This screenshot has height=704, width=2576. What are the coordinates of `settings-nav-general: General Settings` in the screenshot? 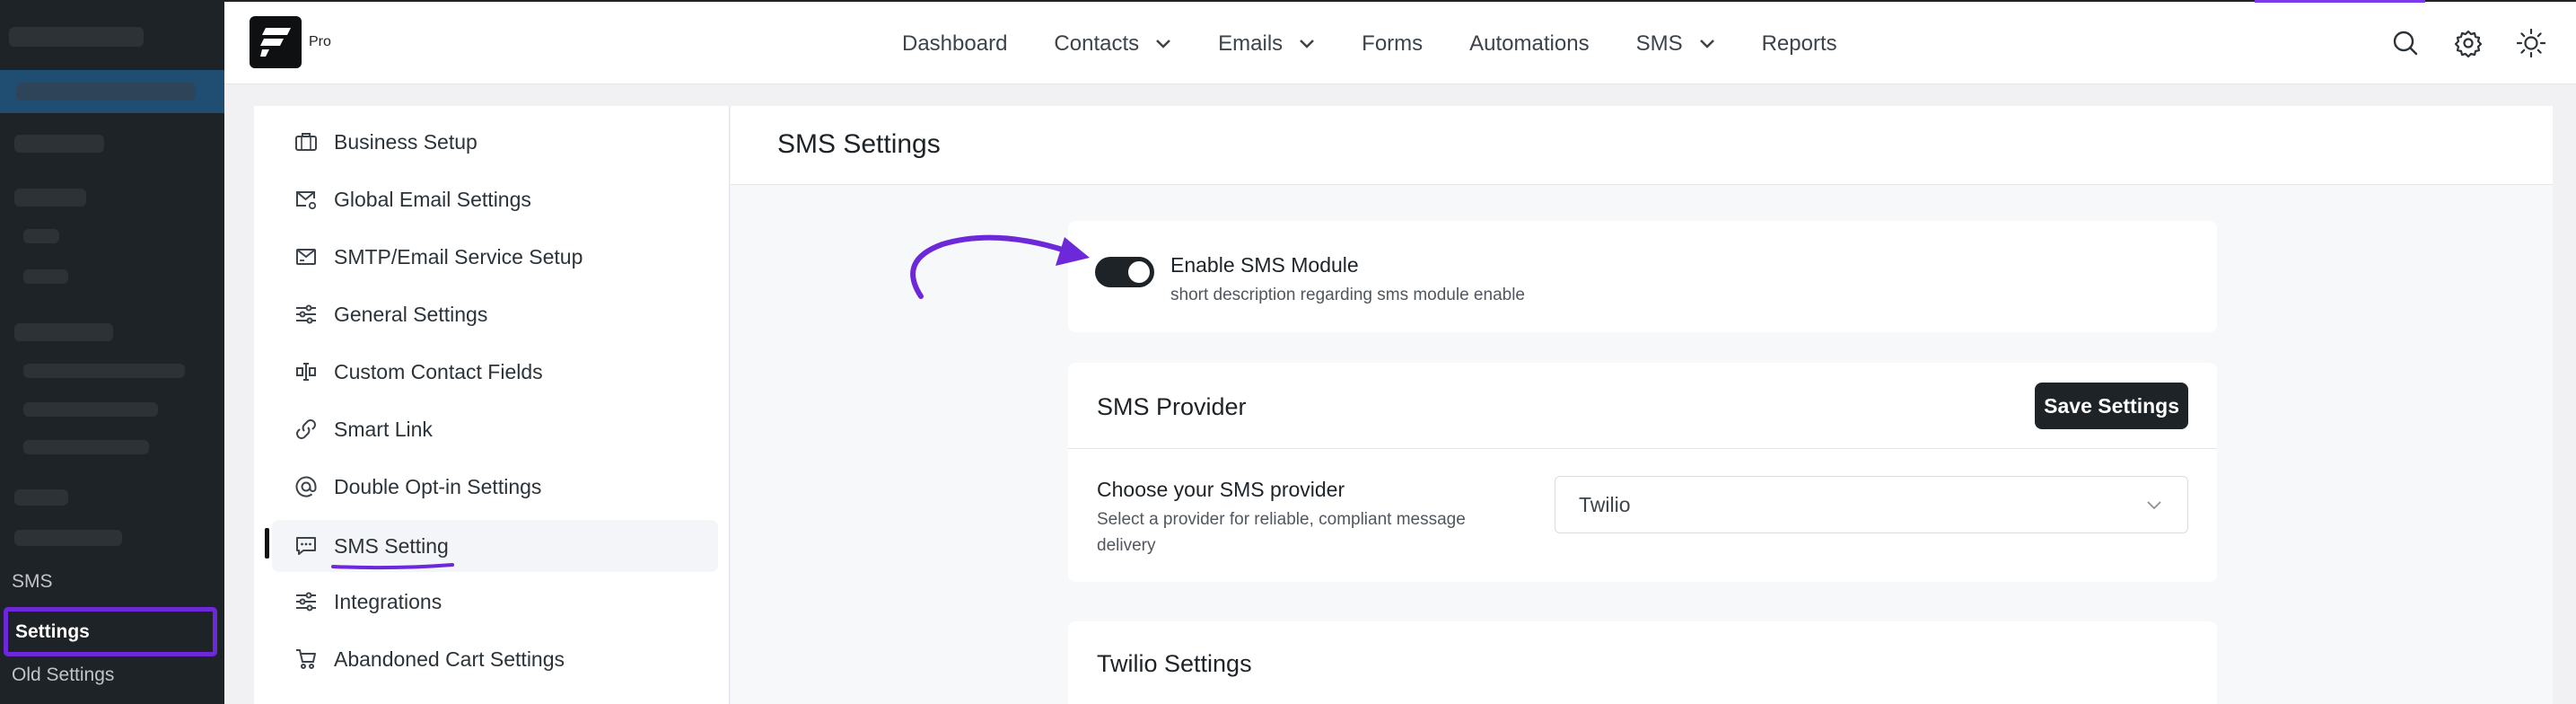 It's located at (505, 314).